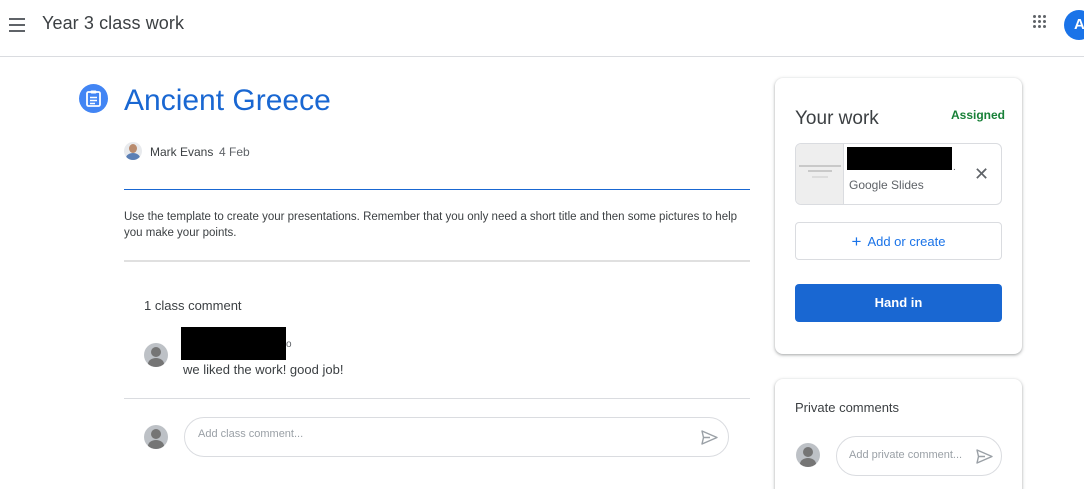 This screenshot has width=1084, height=489. I want to click on private-comments-title: Private comments, so click(847, 407).